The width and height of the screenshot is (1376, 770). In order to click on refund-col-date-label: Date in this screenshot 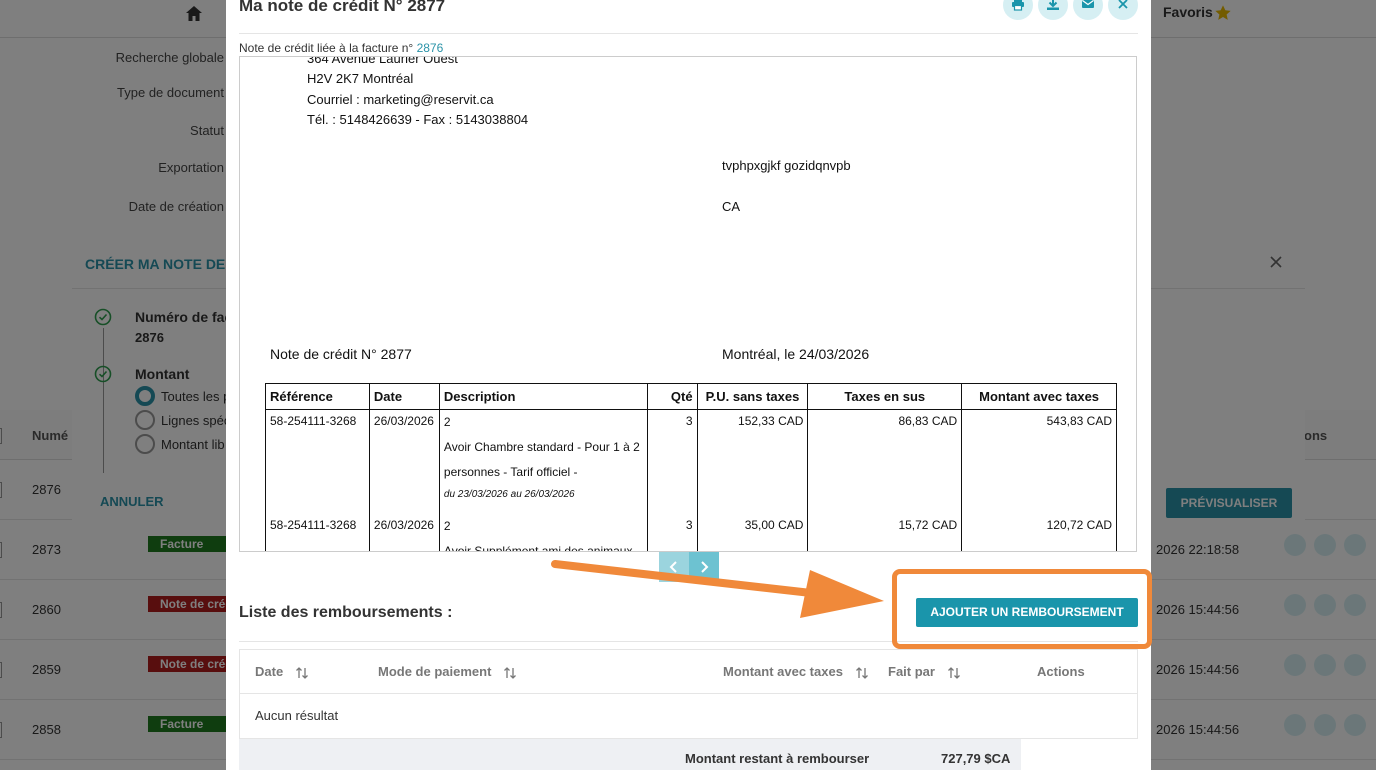, I will do `click(269, 671)`.